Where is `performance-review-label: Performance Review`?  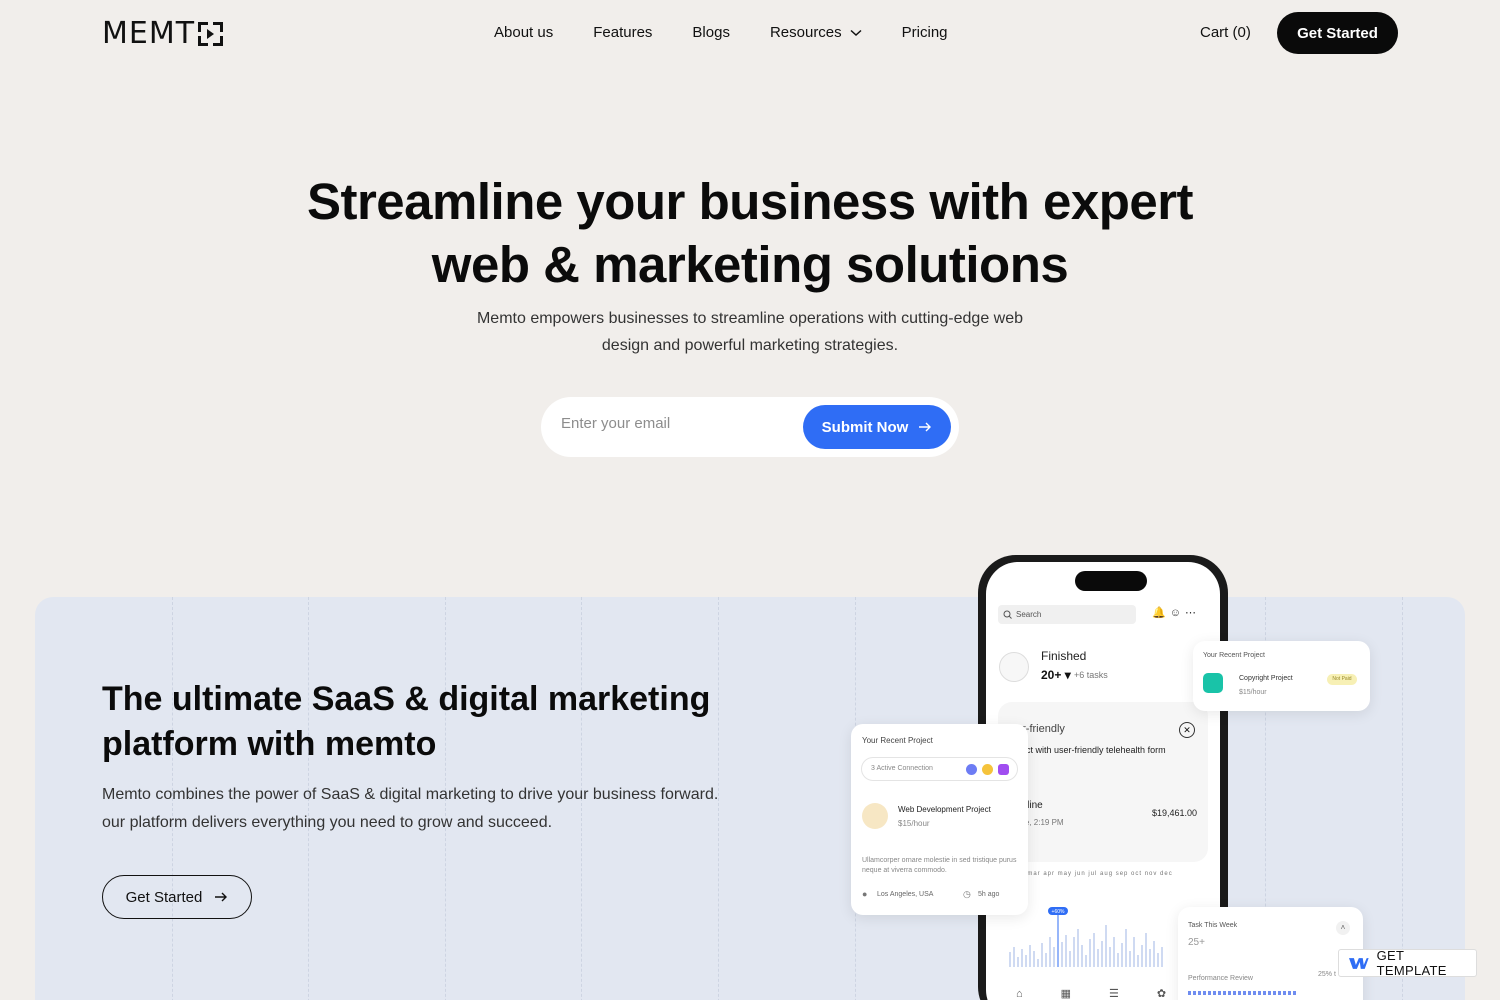 performance-review-label: Performance Review is located at coordinates (1220, 978).